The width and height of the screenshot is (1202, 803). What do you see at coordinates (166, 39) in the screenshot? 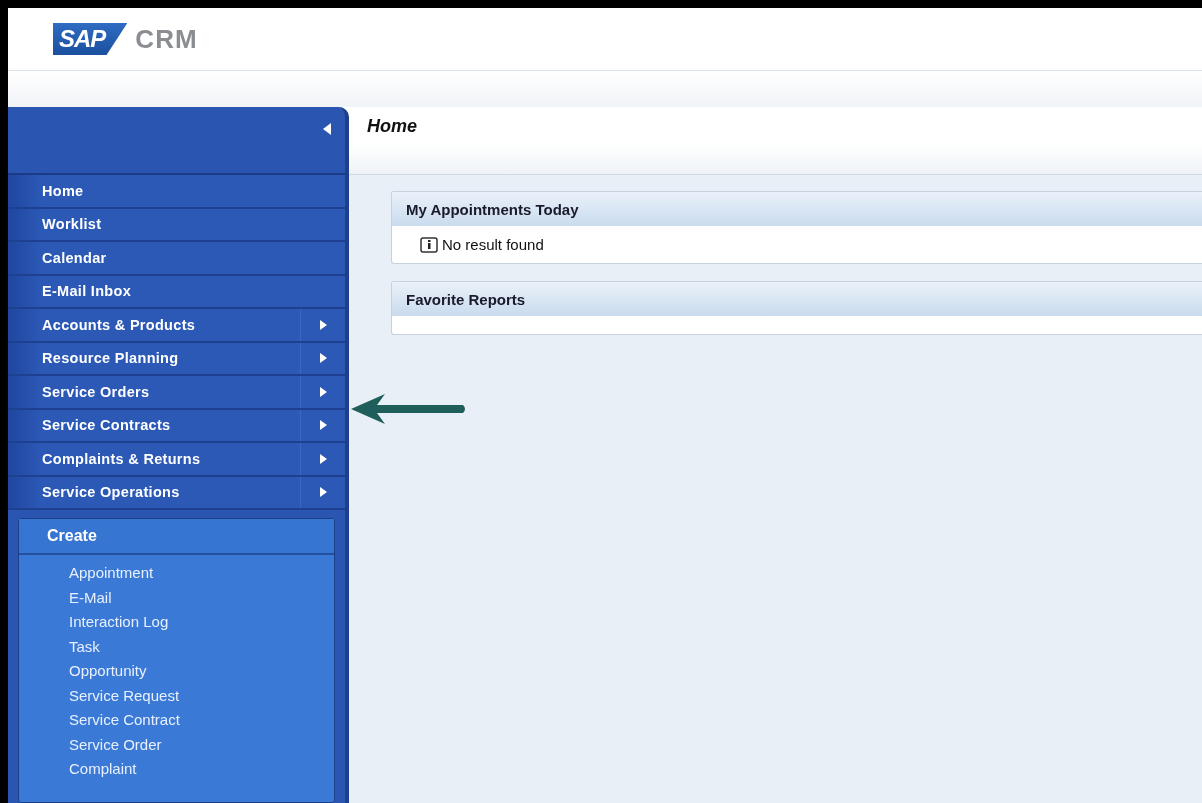
I see `logo-text: CRM` at bounding box center [166, 39].